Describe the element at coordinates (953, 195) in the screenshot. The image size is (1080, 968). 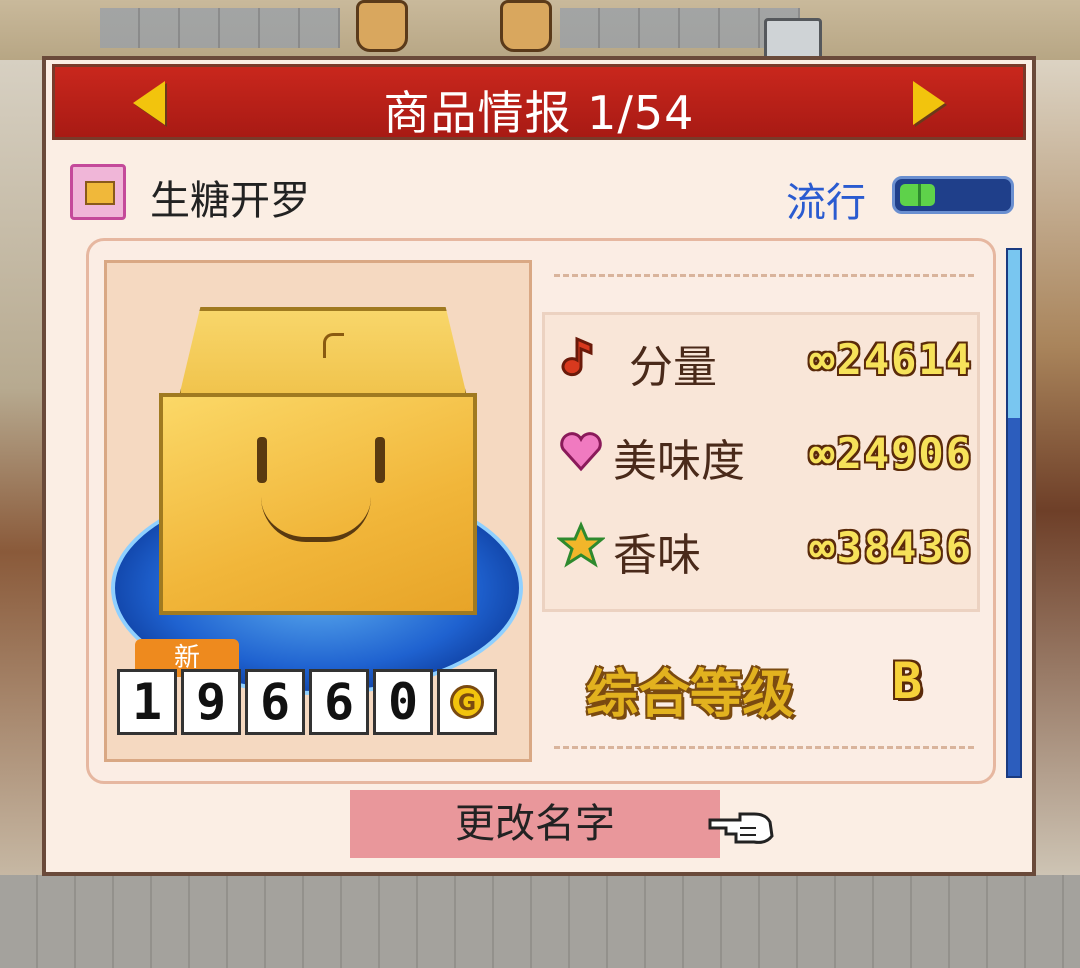
I see `trend-meter` at that location.